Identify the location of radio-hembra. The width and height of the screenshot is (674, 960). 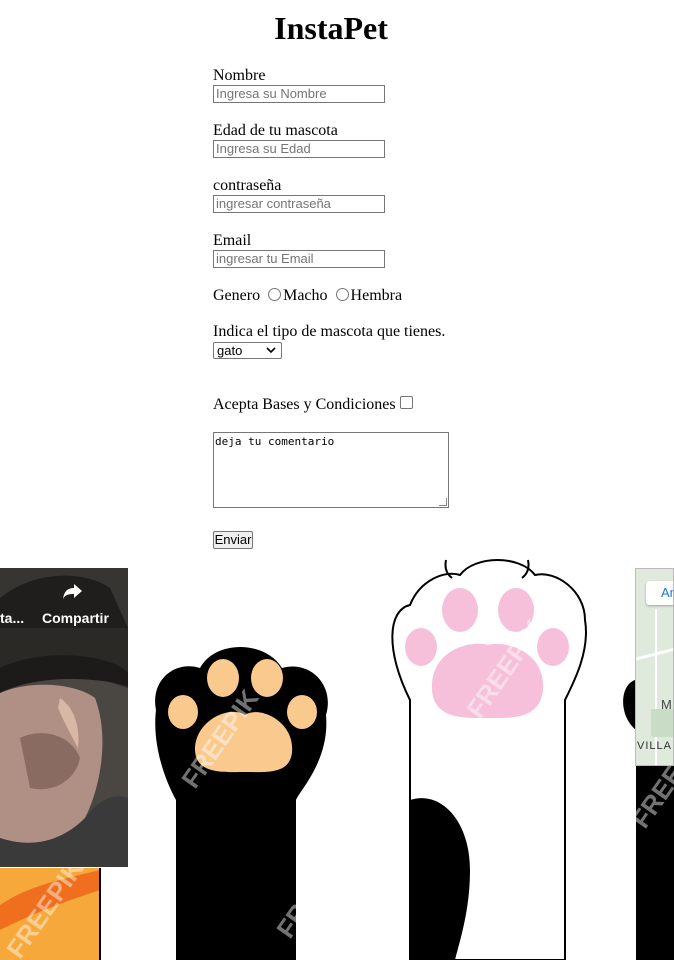
(342, 294).